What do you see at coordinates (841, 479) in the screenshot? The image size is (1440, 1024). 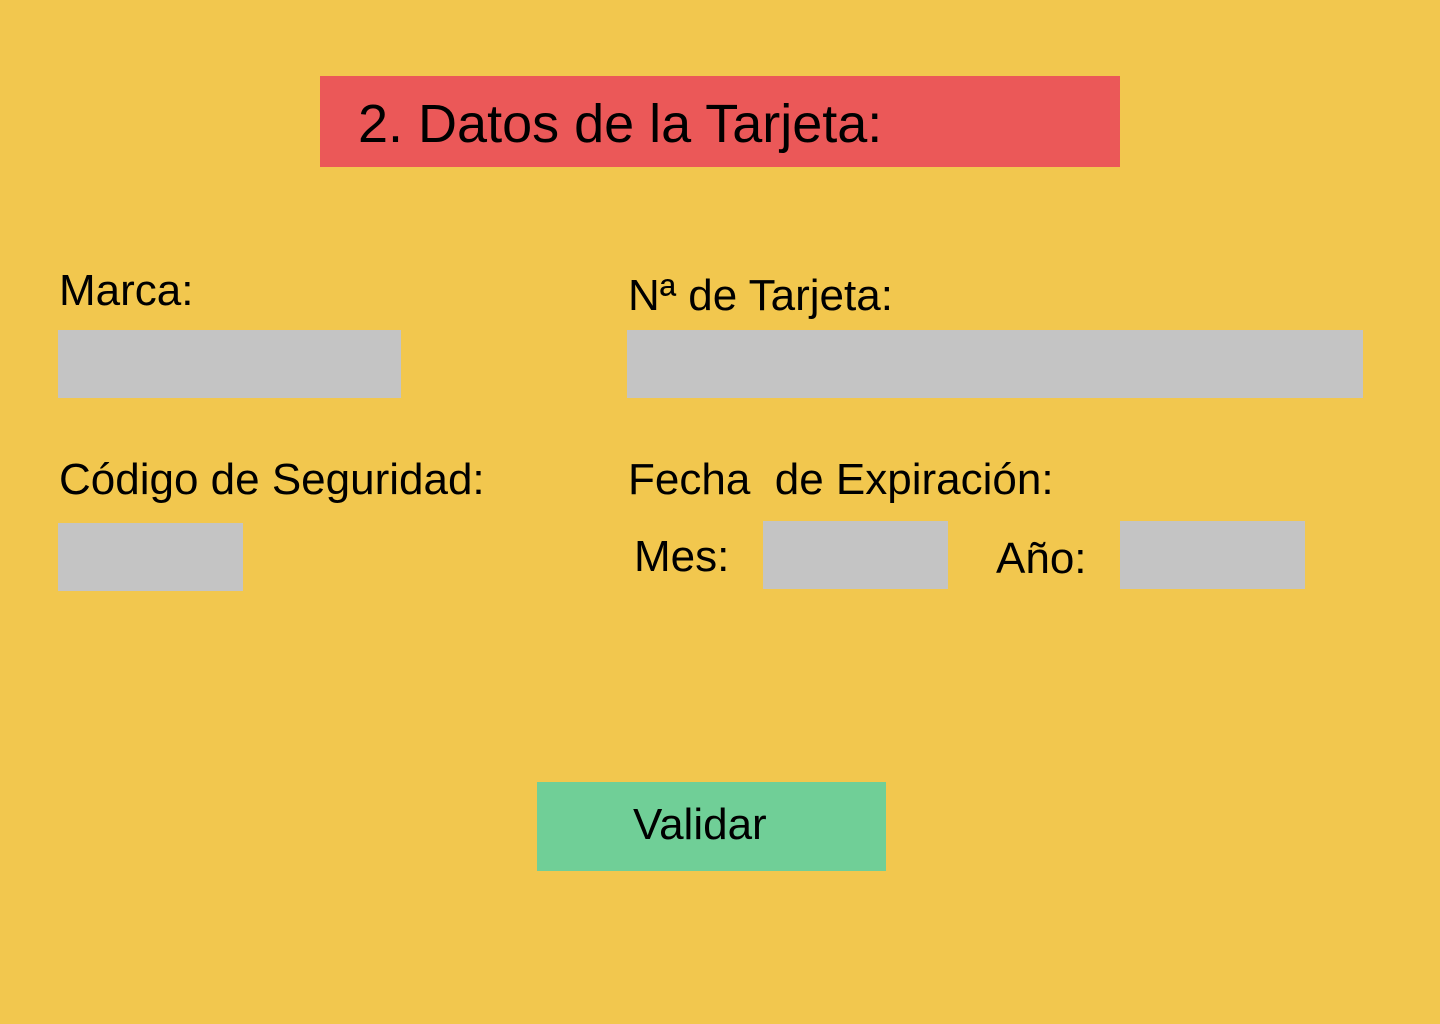 I see `expiration-date-label: Fecha de Expiración:` at bounding box center [841, 479].